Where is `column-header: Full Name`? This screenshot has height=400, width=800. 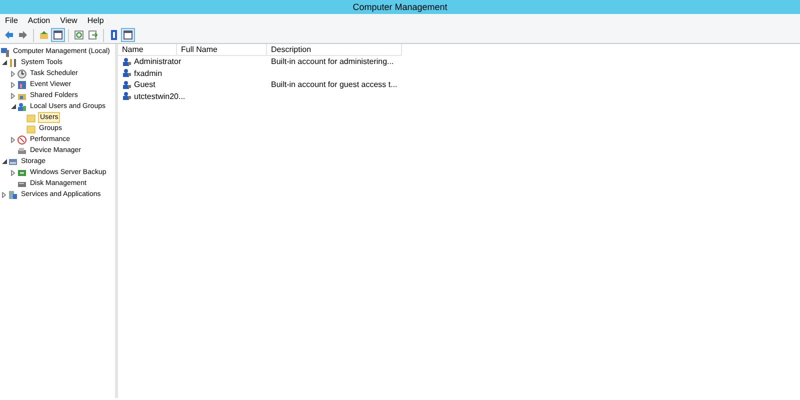 column-header: Full Name is located at coordinates (222, 50).